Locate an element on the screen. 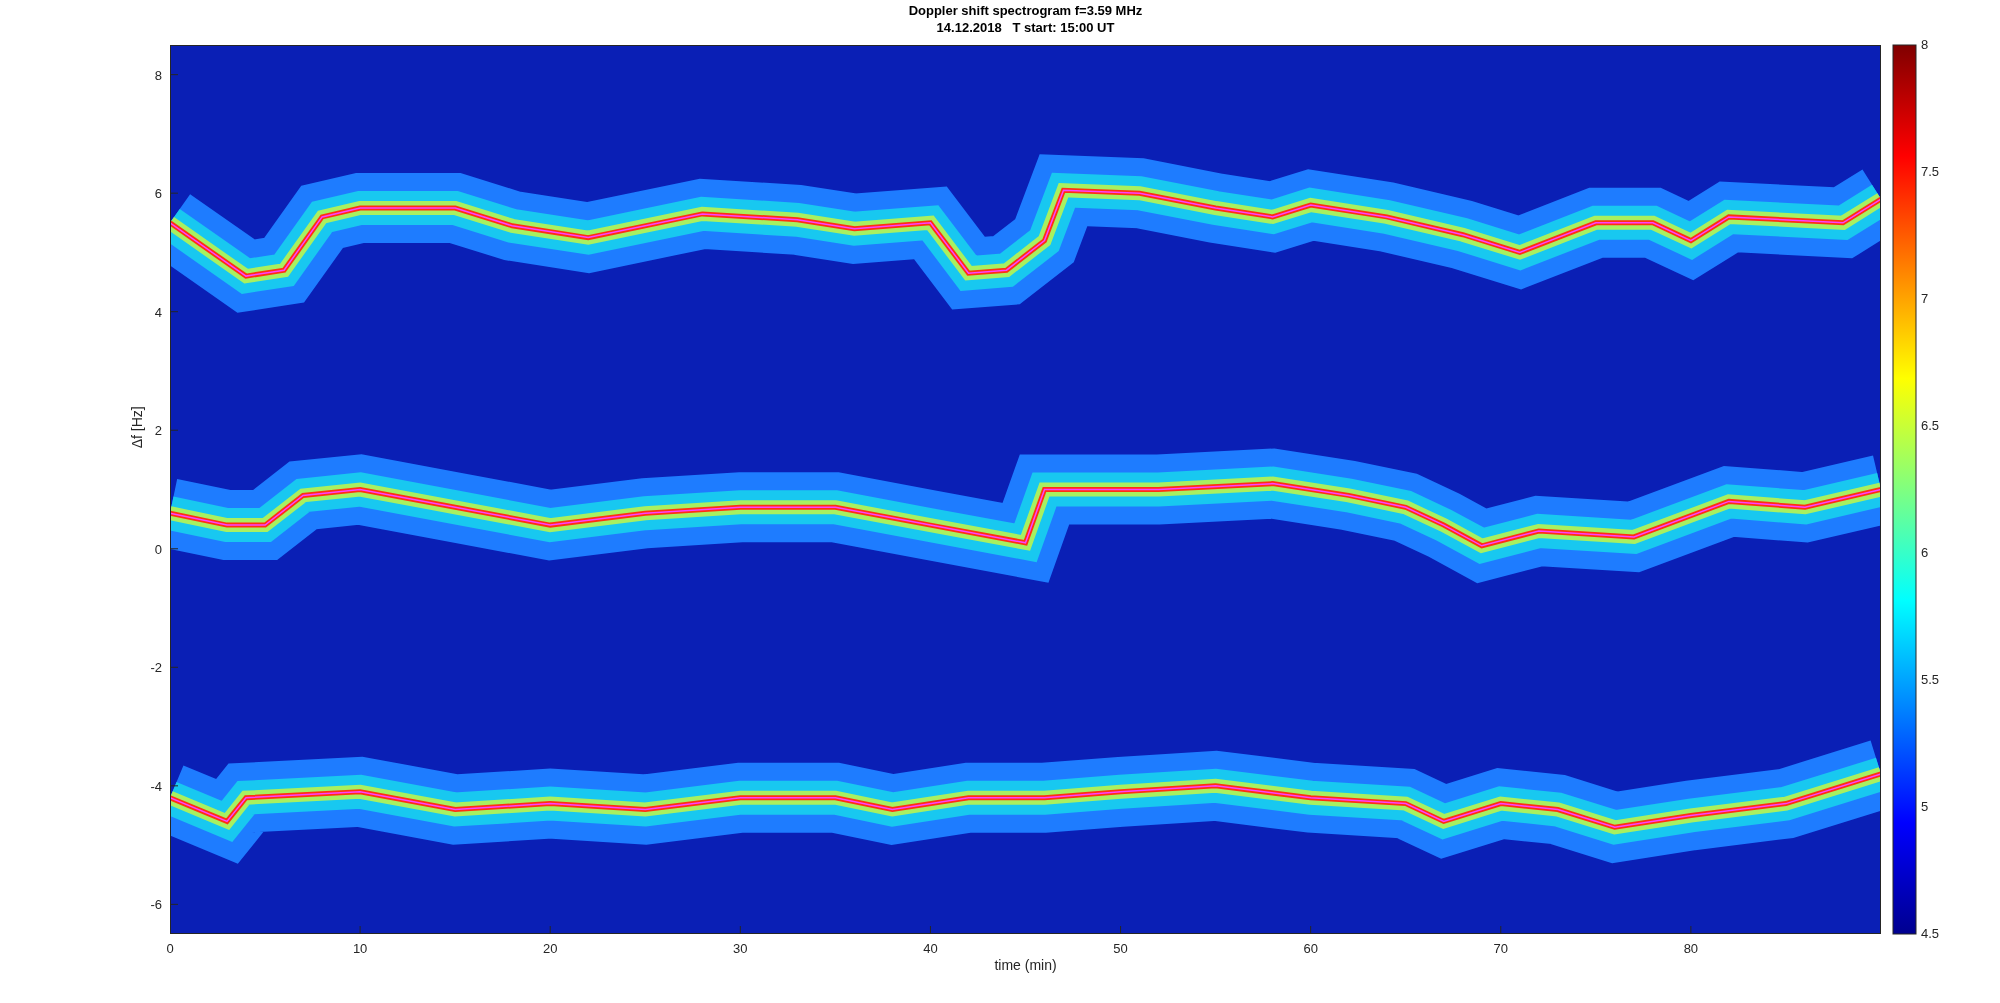 The height and width of the screenshot is (1003, 2000). colorbar-tick-label: 8 is located at coordinates (1925, 44).